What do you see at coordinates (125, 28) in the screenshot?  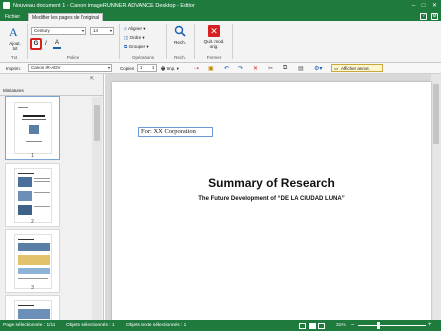 I see `align-icon: ≡` at bounding box center [125, 28].